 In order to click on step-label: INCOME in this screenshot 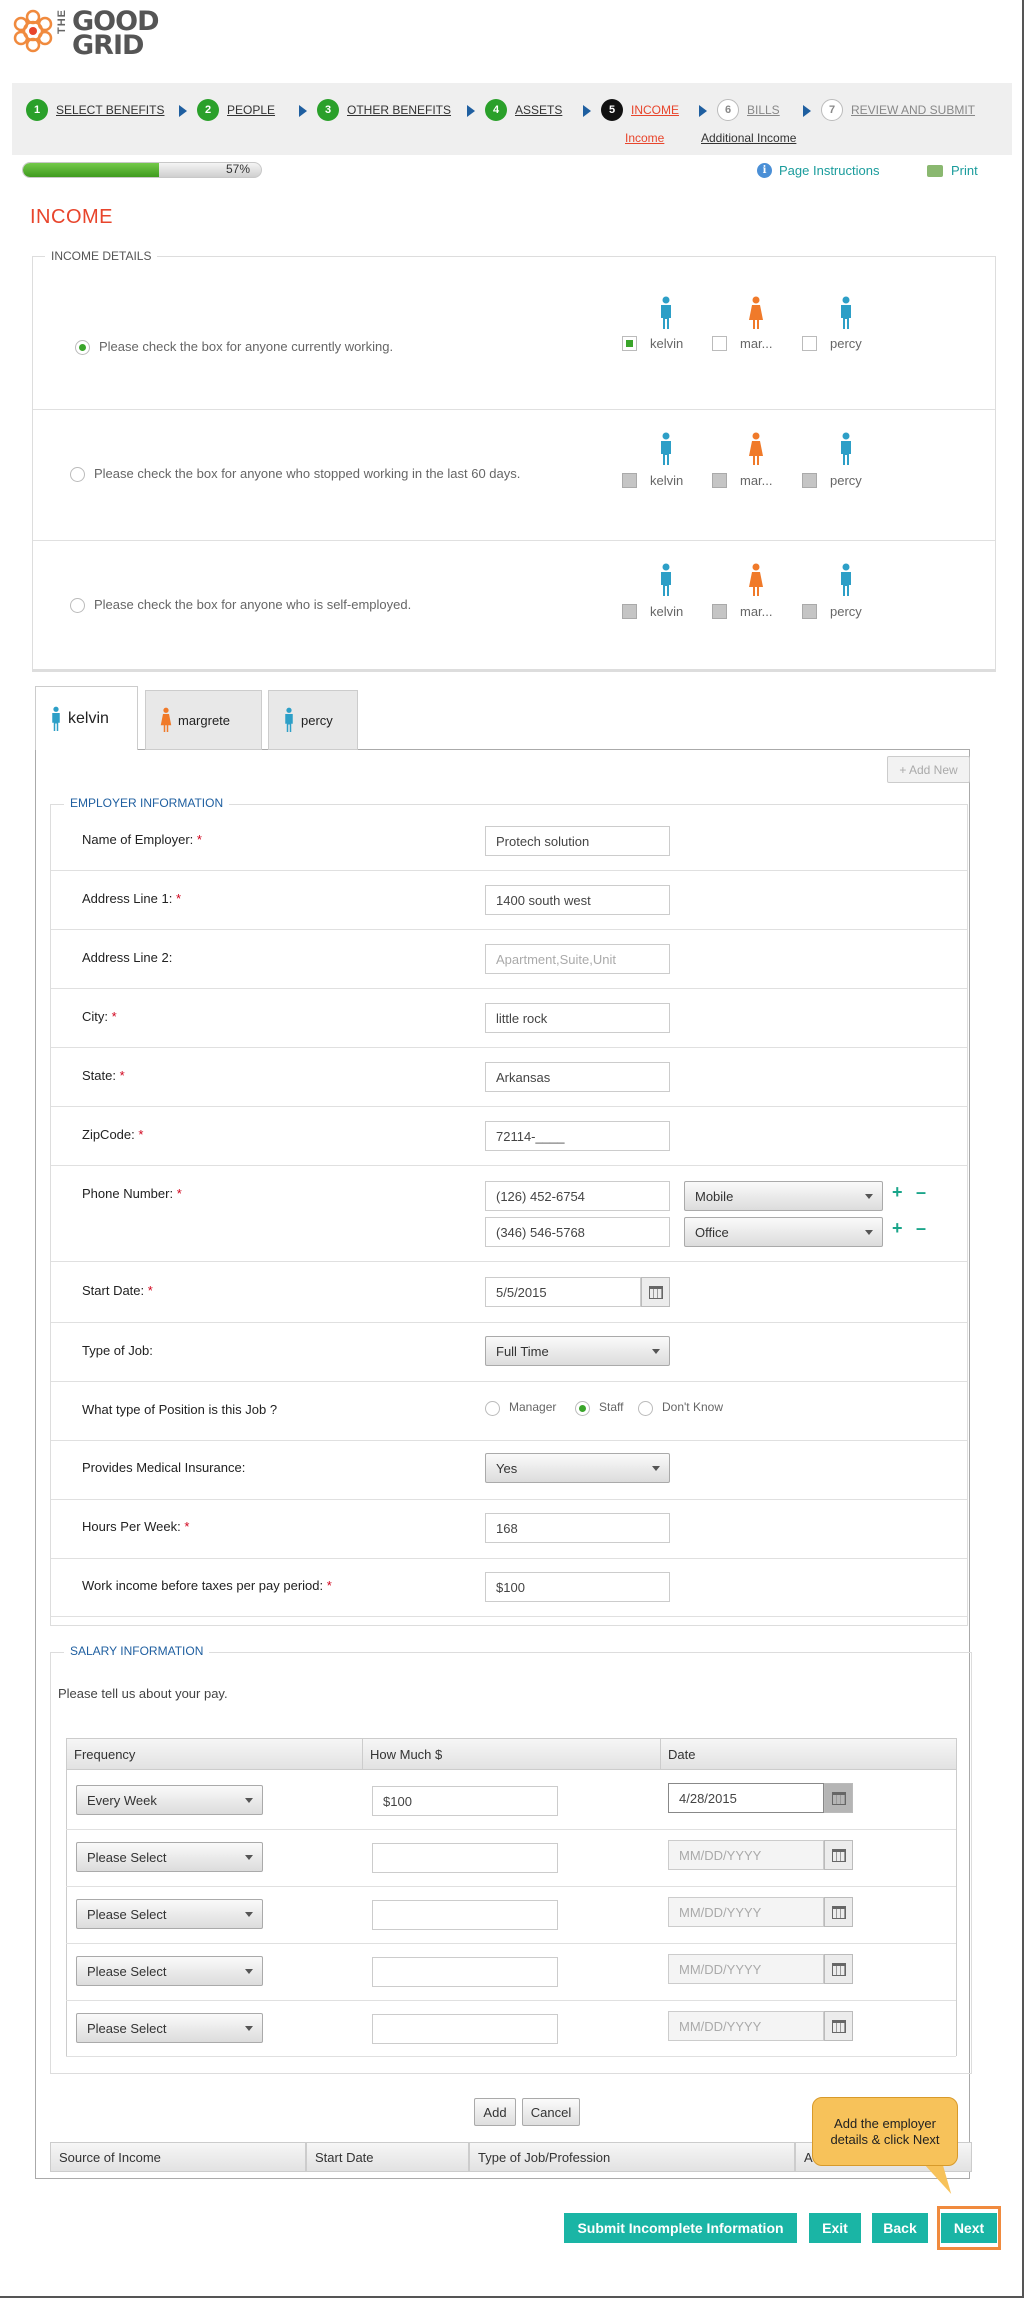, I will do `click(655, 110)`.